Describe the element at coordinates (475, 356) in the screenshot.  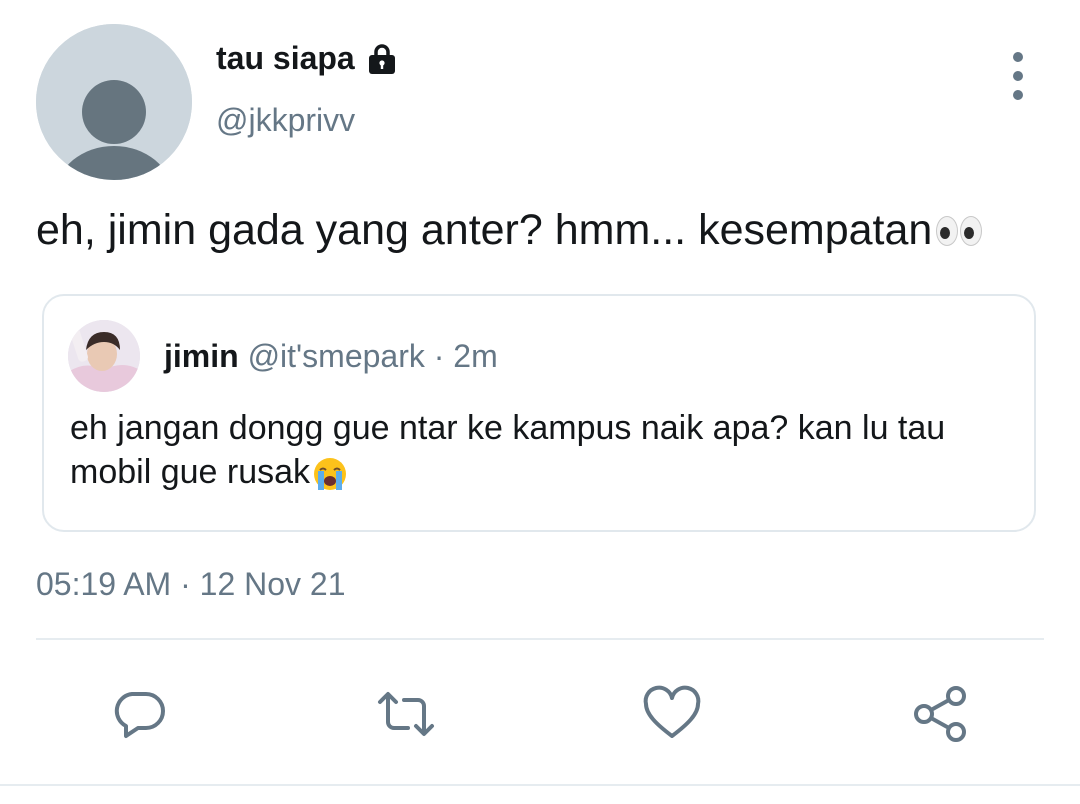
I see `quoted-tweet-time: 2m` at that location.